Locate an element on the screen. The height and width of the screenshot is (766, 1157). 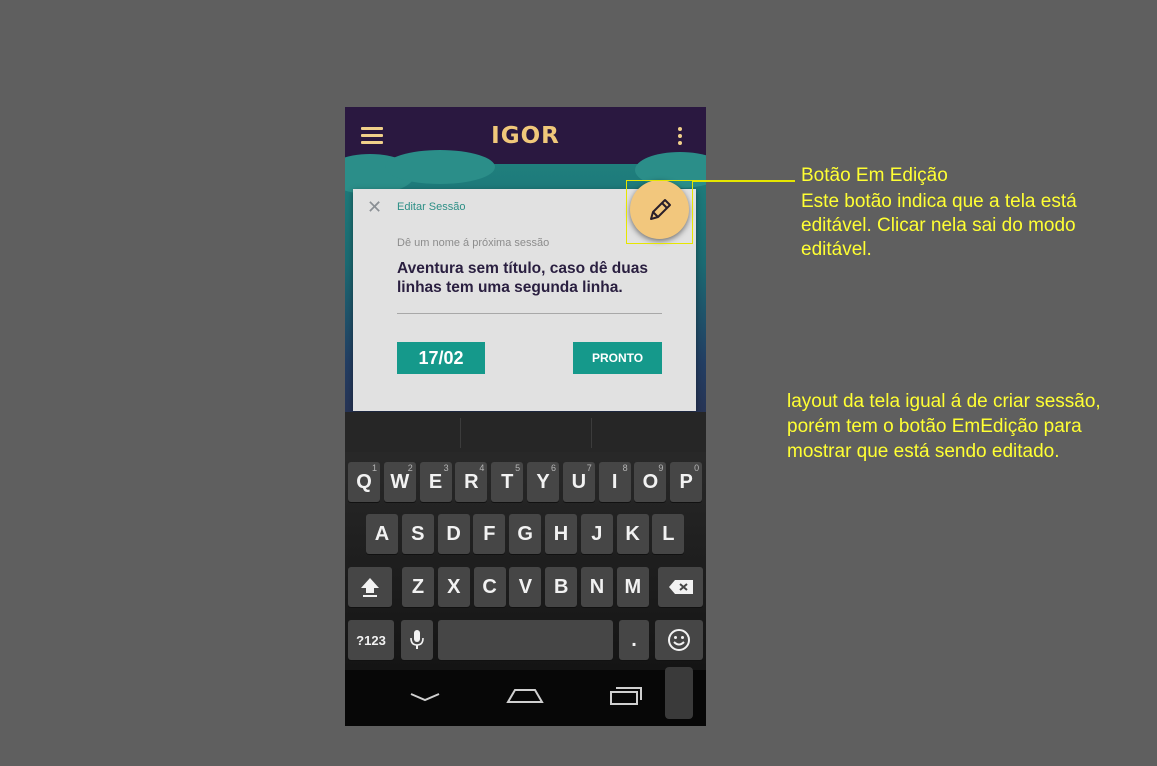
key-q-label: Q is located at coordinates (364, 481).